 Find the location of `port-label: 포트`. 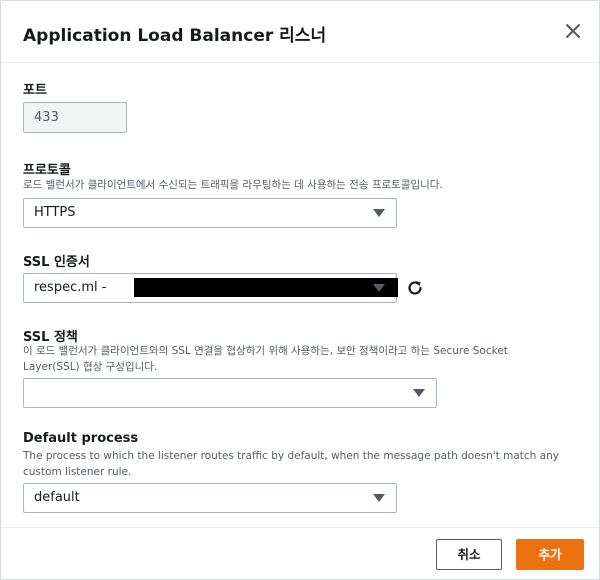

port-label: 포트 is located at coordinates (35, 90).